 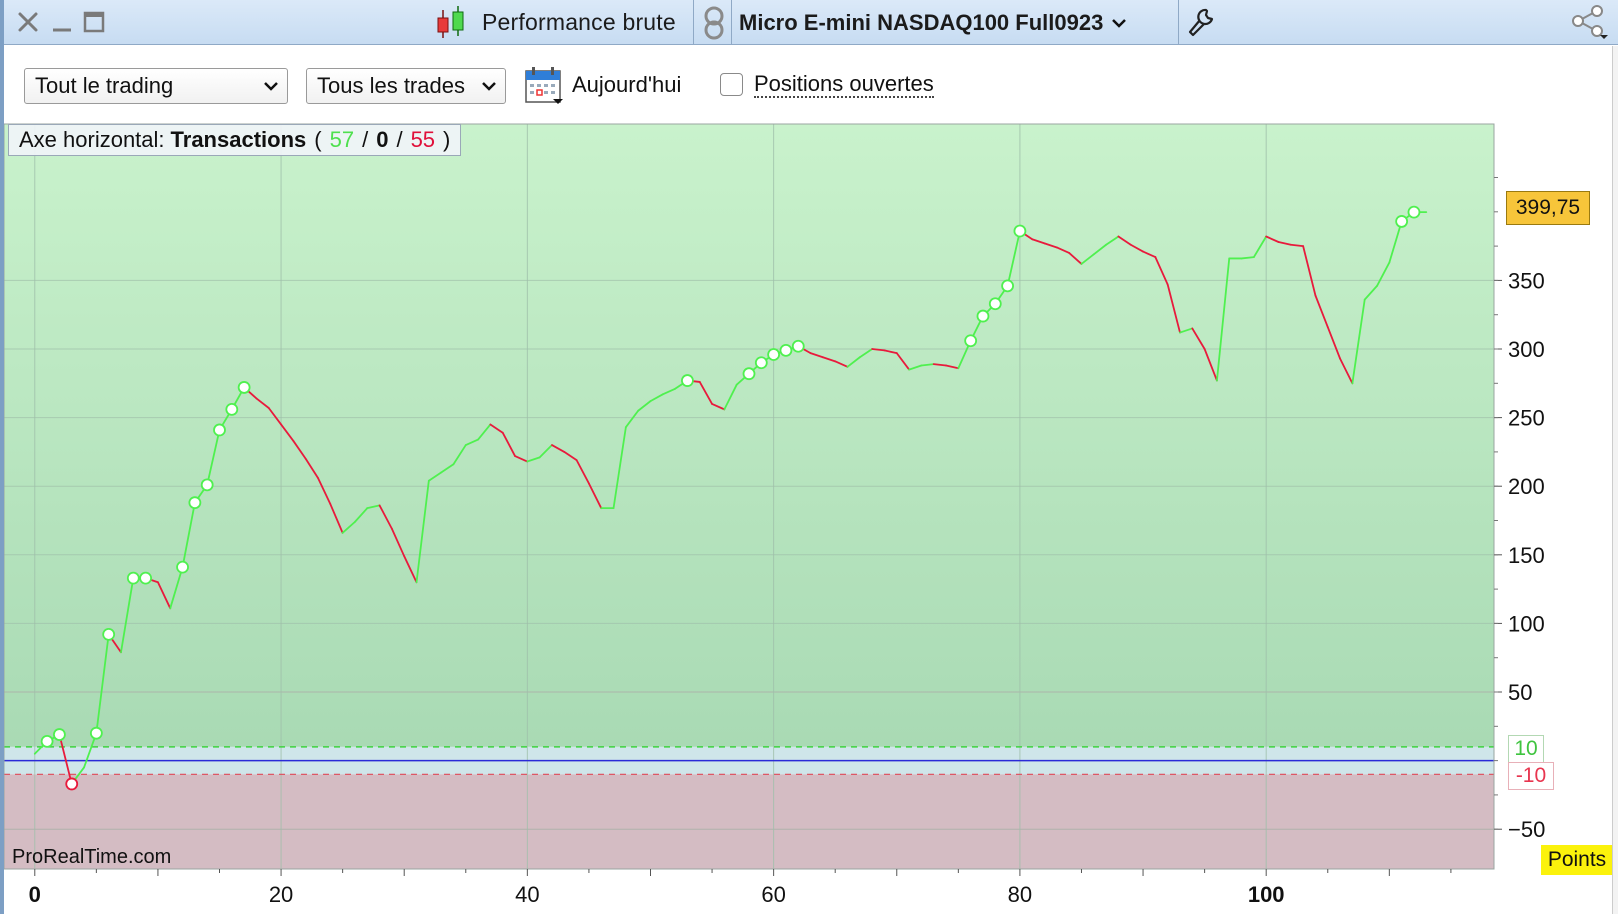 I want to click on lower-threshold-label: -10, so click(x=1531, y=776).